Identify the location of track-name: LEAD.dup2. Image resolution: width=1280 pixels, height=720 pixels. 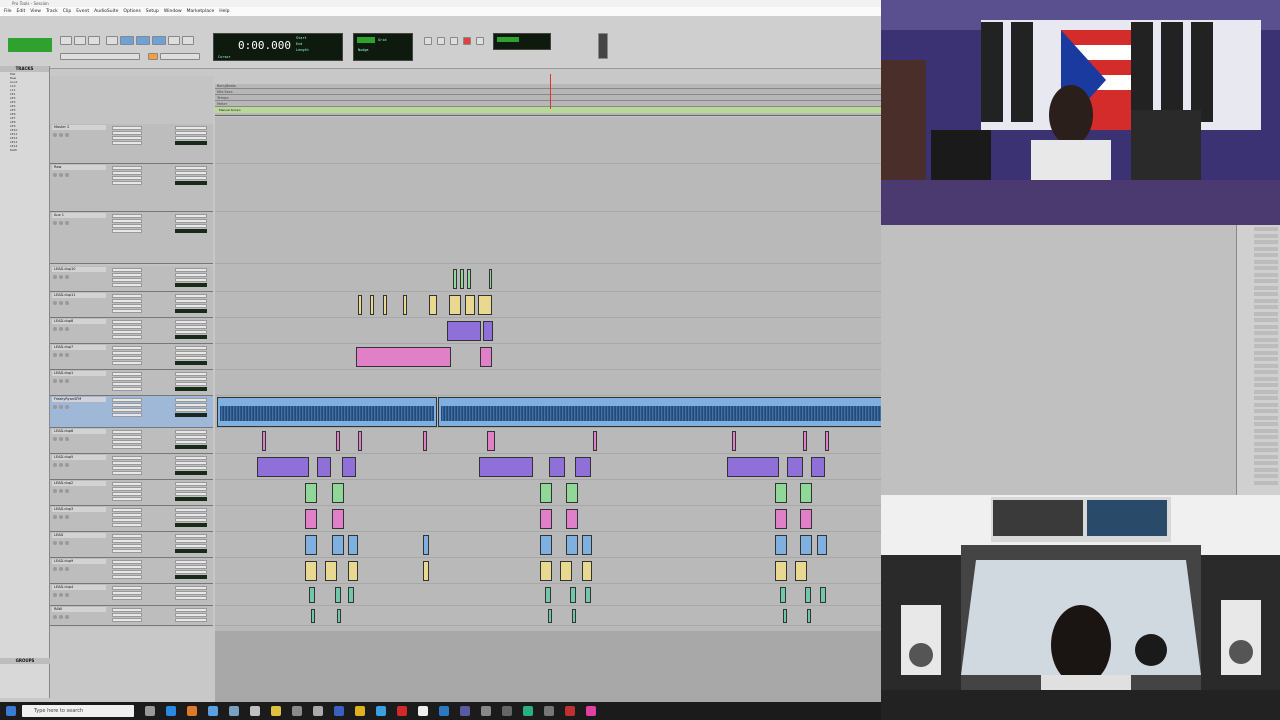
(79, 483).